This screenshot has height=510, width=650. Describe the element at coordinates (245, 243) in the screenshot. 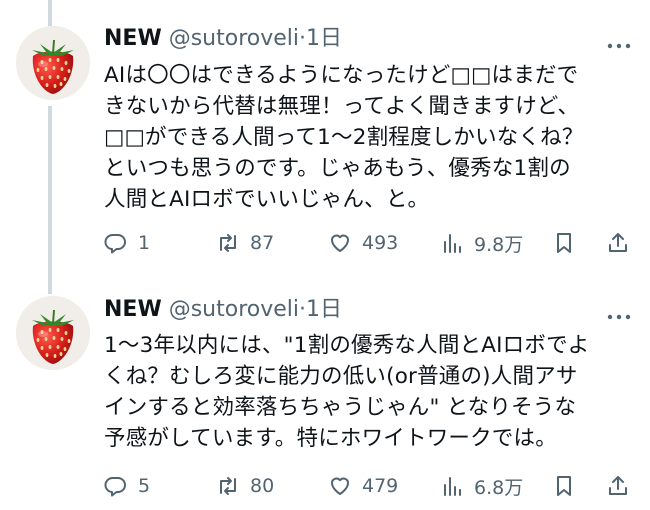

I see `repost-button: 87` at that location.